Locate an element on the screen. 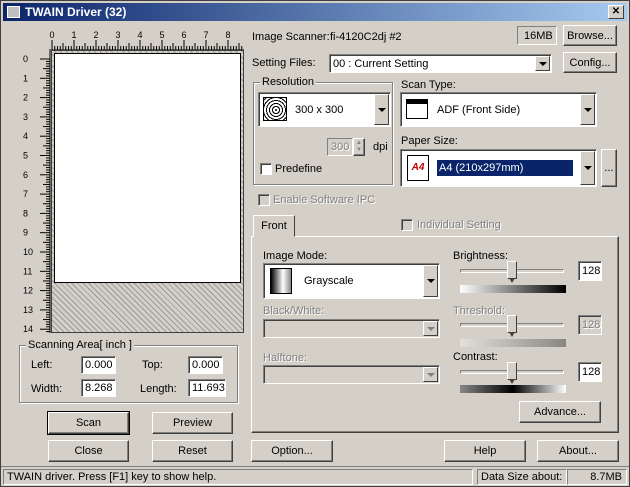  h-ruler-label: 7 is located at coordinates (205, 35).